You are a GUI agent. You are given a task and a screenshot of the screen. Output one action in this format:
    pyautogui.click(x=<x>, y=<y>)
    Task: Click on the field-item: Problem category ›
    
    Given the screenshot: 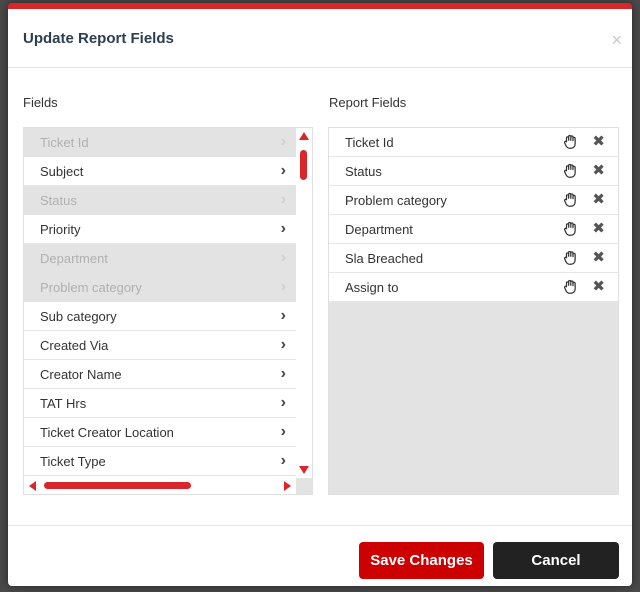 What is the action you would take?
    pyautogui.click(x=160, y=287)
    